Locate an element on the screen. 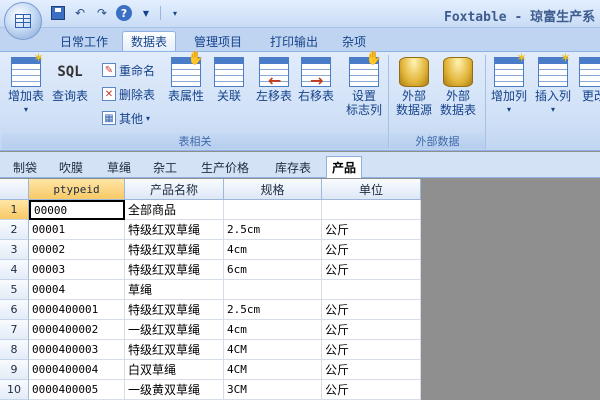 The width and height of the screenshot is (600, 400). column-header-unit: 单位 is located at coordinates (371, 189).